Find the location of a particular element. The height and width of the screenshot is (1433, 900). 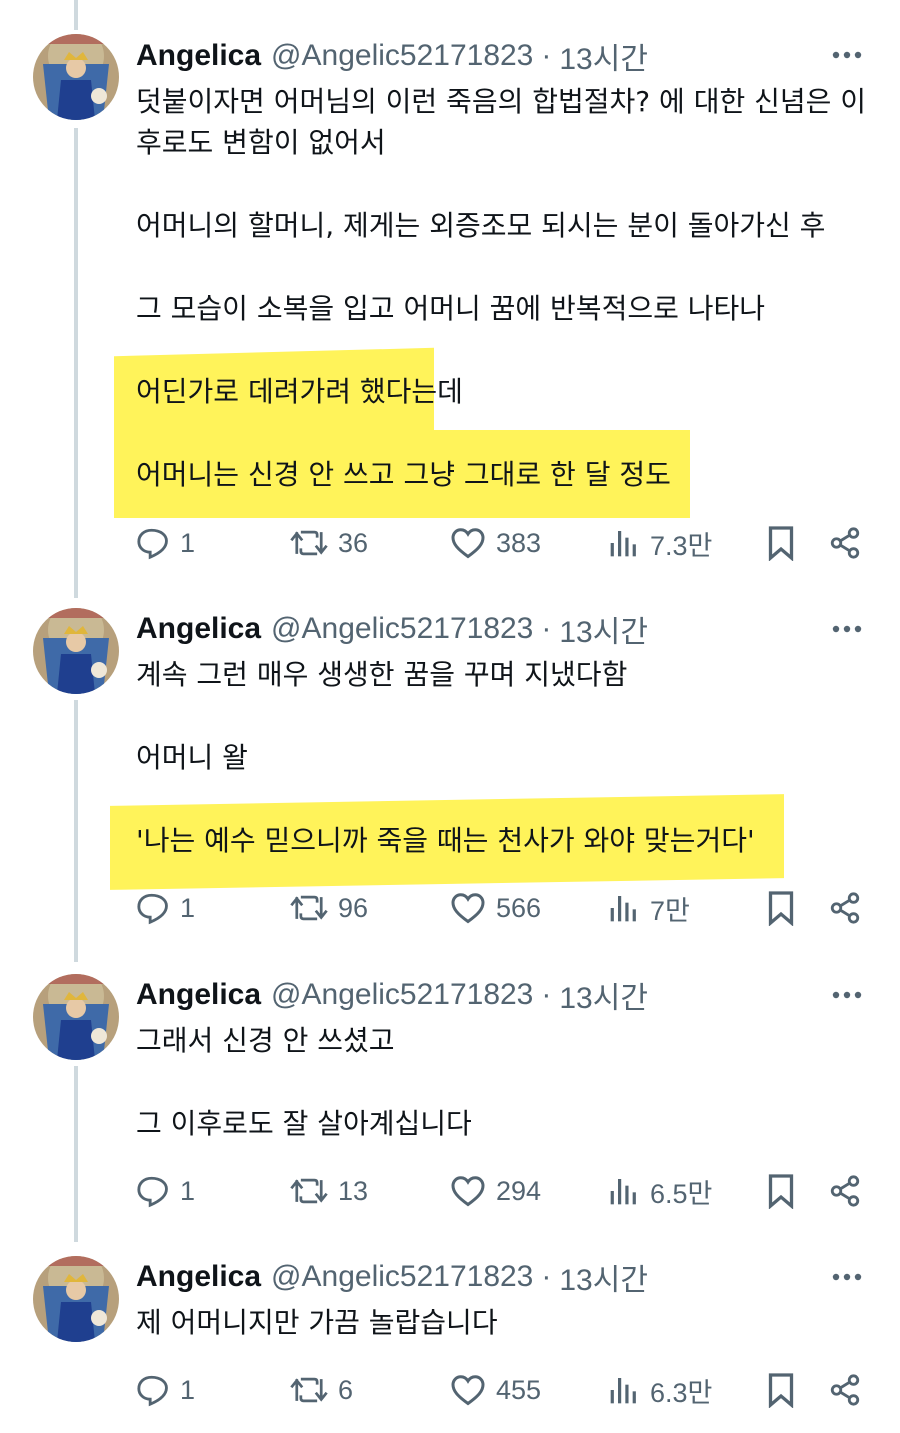

tweet-text-line: 어딘가로 데려가려 했다는데 is located at coordinates (299, 391).